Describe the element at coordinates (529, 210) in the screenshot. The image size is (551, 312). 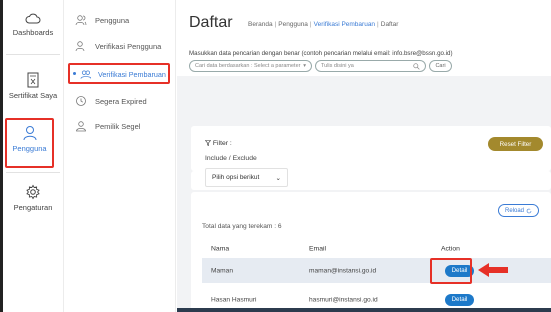
I see `refresh-icon` at that location.